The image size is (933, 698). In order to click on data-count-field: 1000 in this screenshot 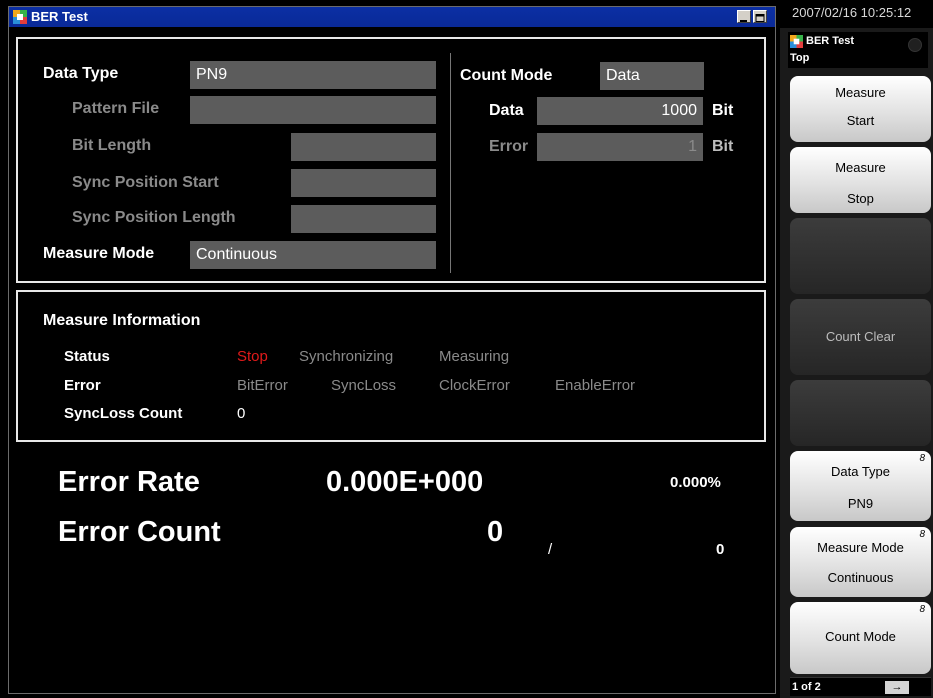, I will do `click(620, 111)`.